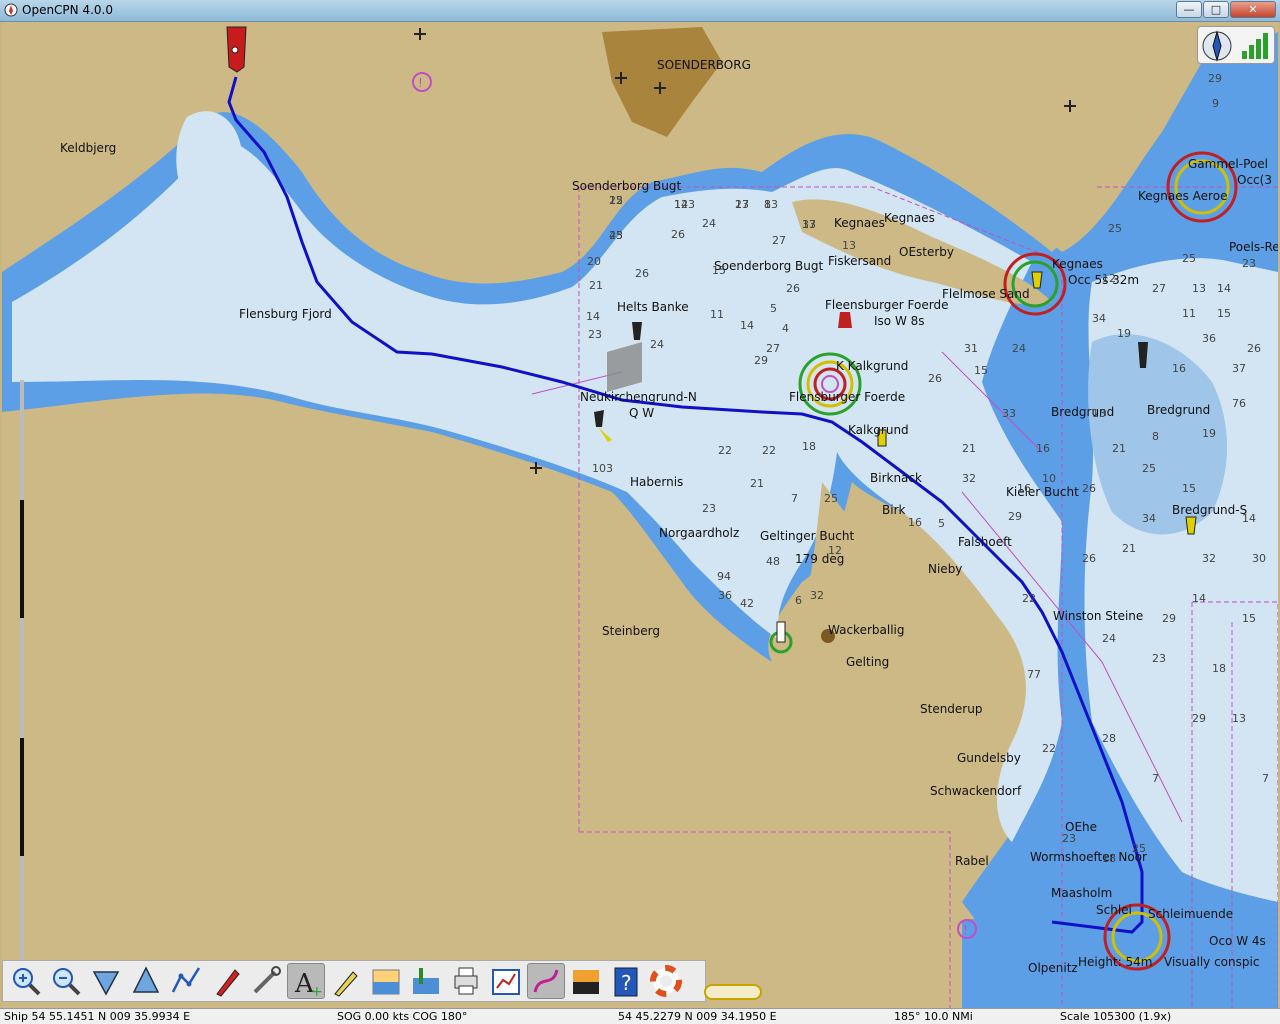 The image size is (1280, 1024). I want to click on tool-settings-button, so click(266, 981).